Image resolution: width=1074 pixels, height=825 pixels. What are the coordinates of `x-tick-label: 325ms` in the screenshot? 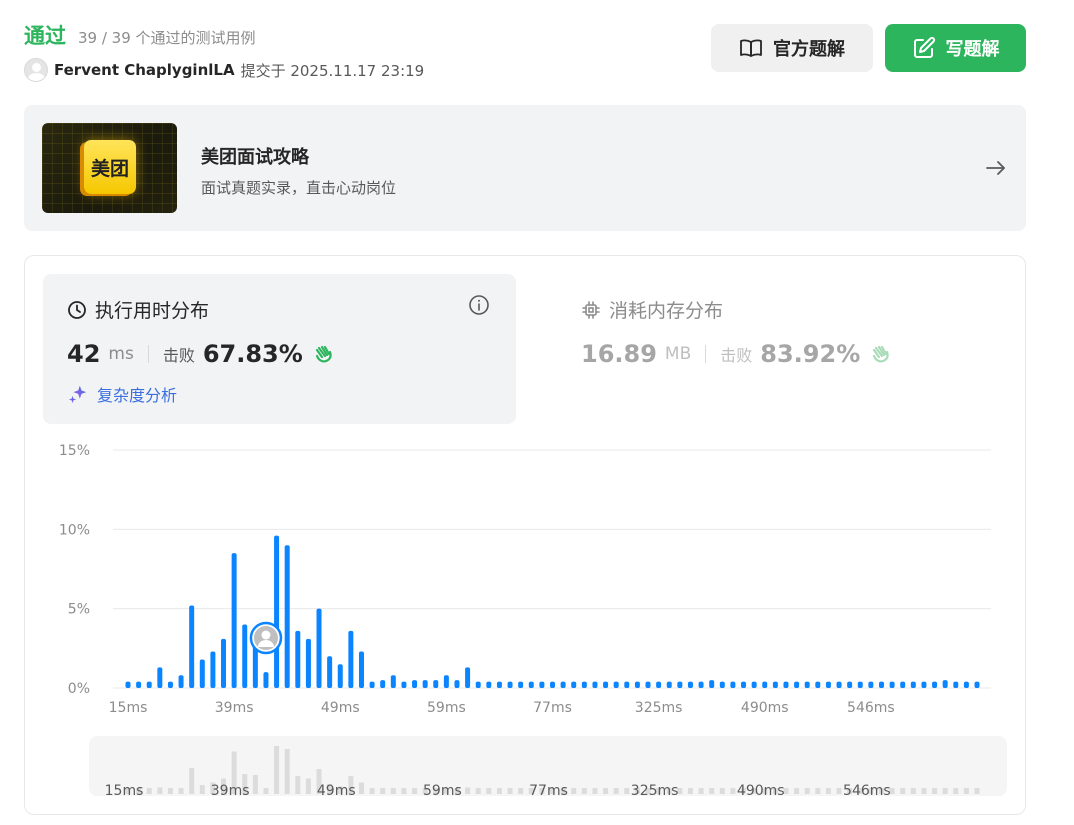 It's located at (659, 708).